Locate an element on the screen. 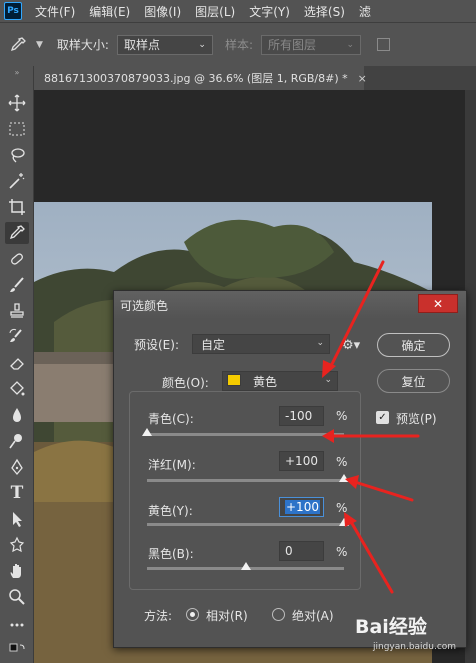 The width and height of the screenshot is (476, 663). menu-type: 文字(Y) is located at coordinates (269, 11).